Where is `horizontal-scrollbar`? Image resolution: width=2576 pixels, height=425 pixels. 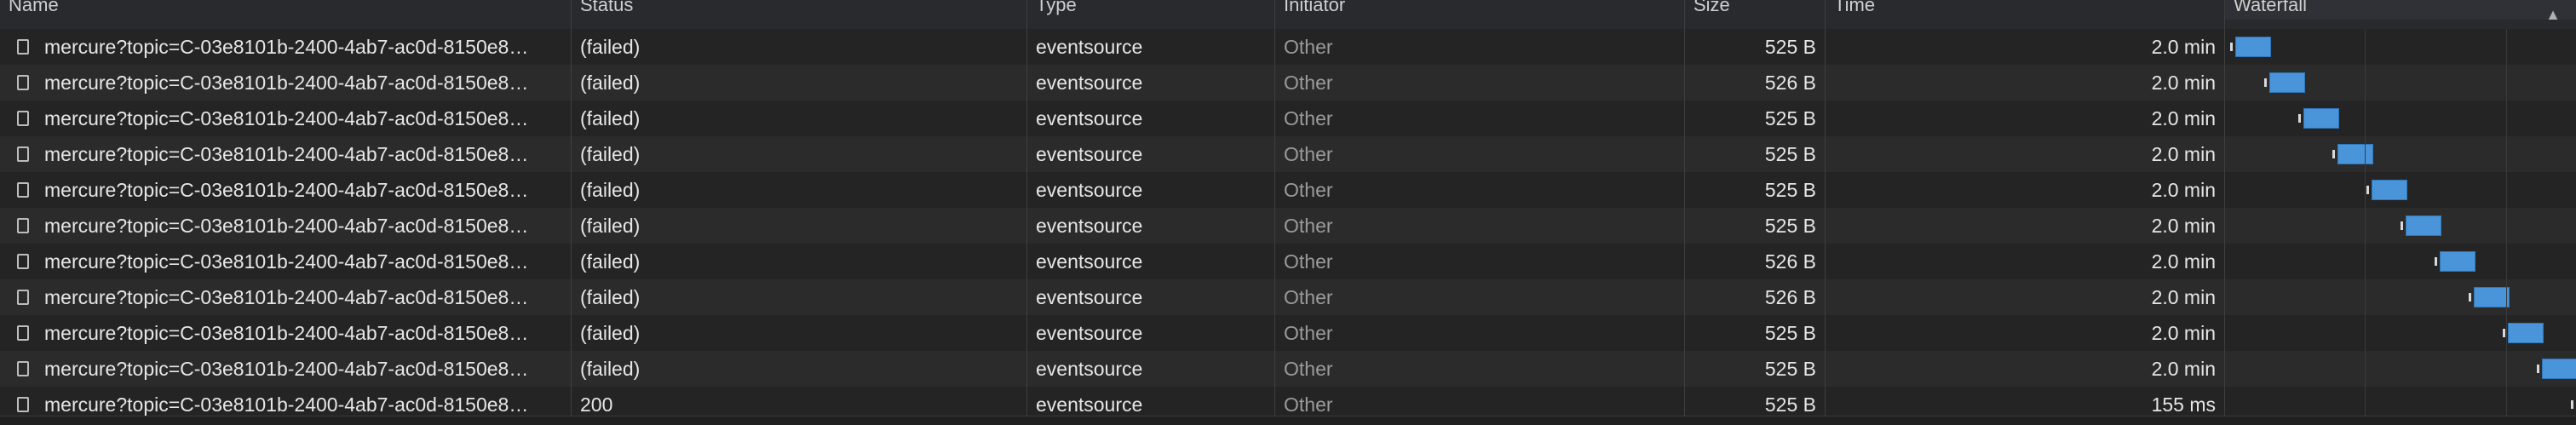
horizontal-scrollbar is located at coordinates (1288, 420).